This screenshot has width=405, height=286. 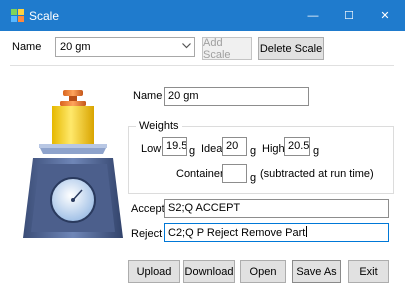 What do you see at coordinates (174, 146) in the screenshot?
I see `low-input: 19.5` at bounding box center [174, 146].